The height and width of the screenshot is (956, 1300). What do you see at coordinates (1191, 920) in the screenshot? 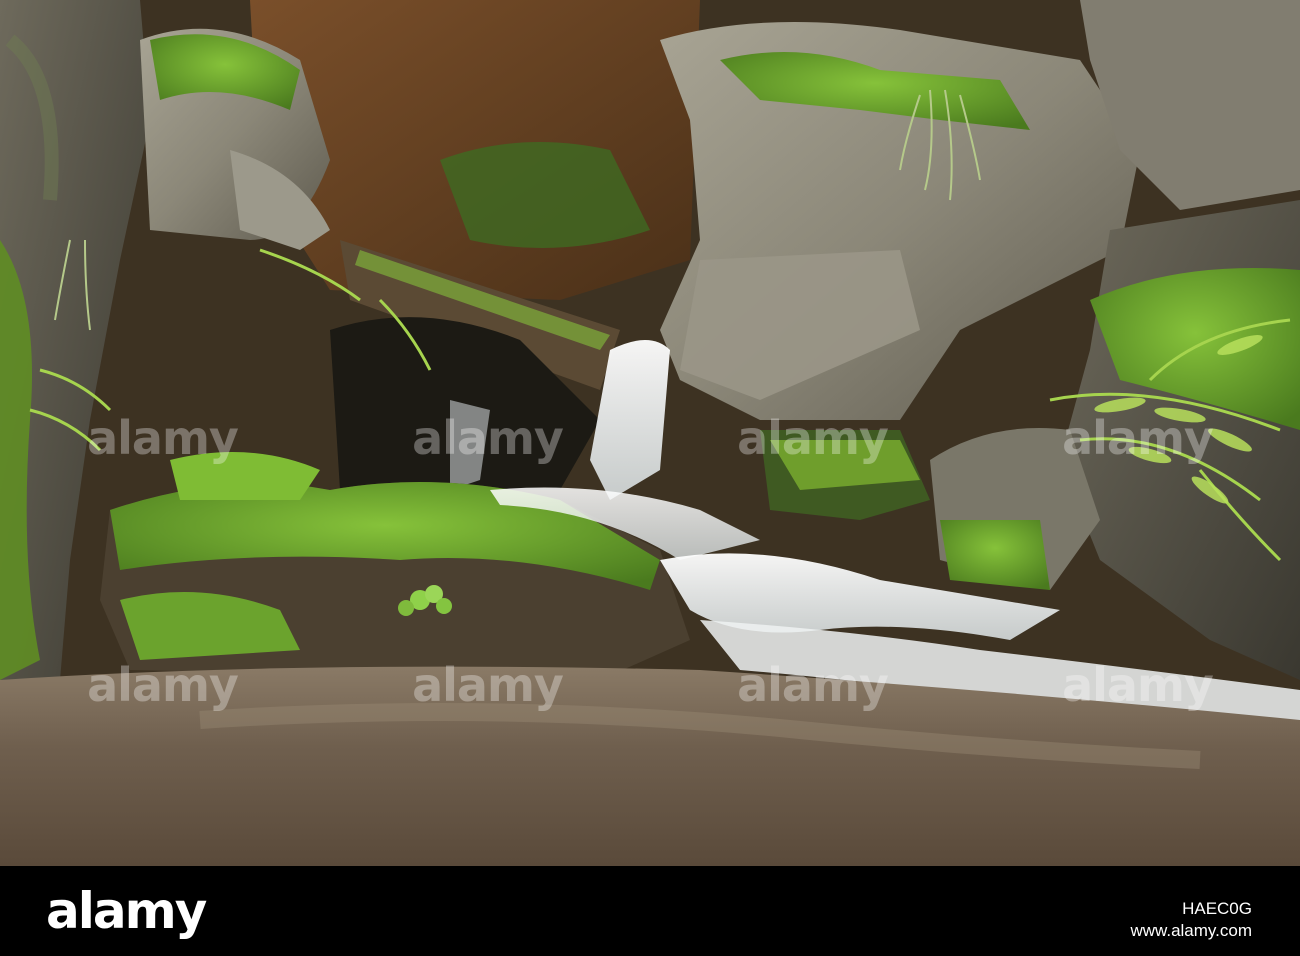
I see `footer-meta: HAEC0G www.alamy.com` at bounding box center [1191, 920].